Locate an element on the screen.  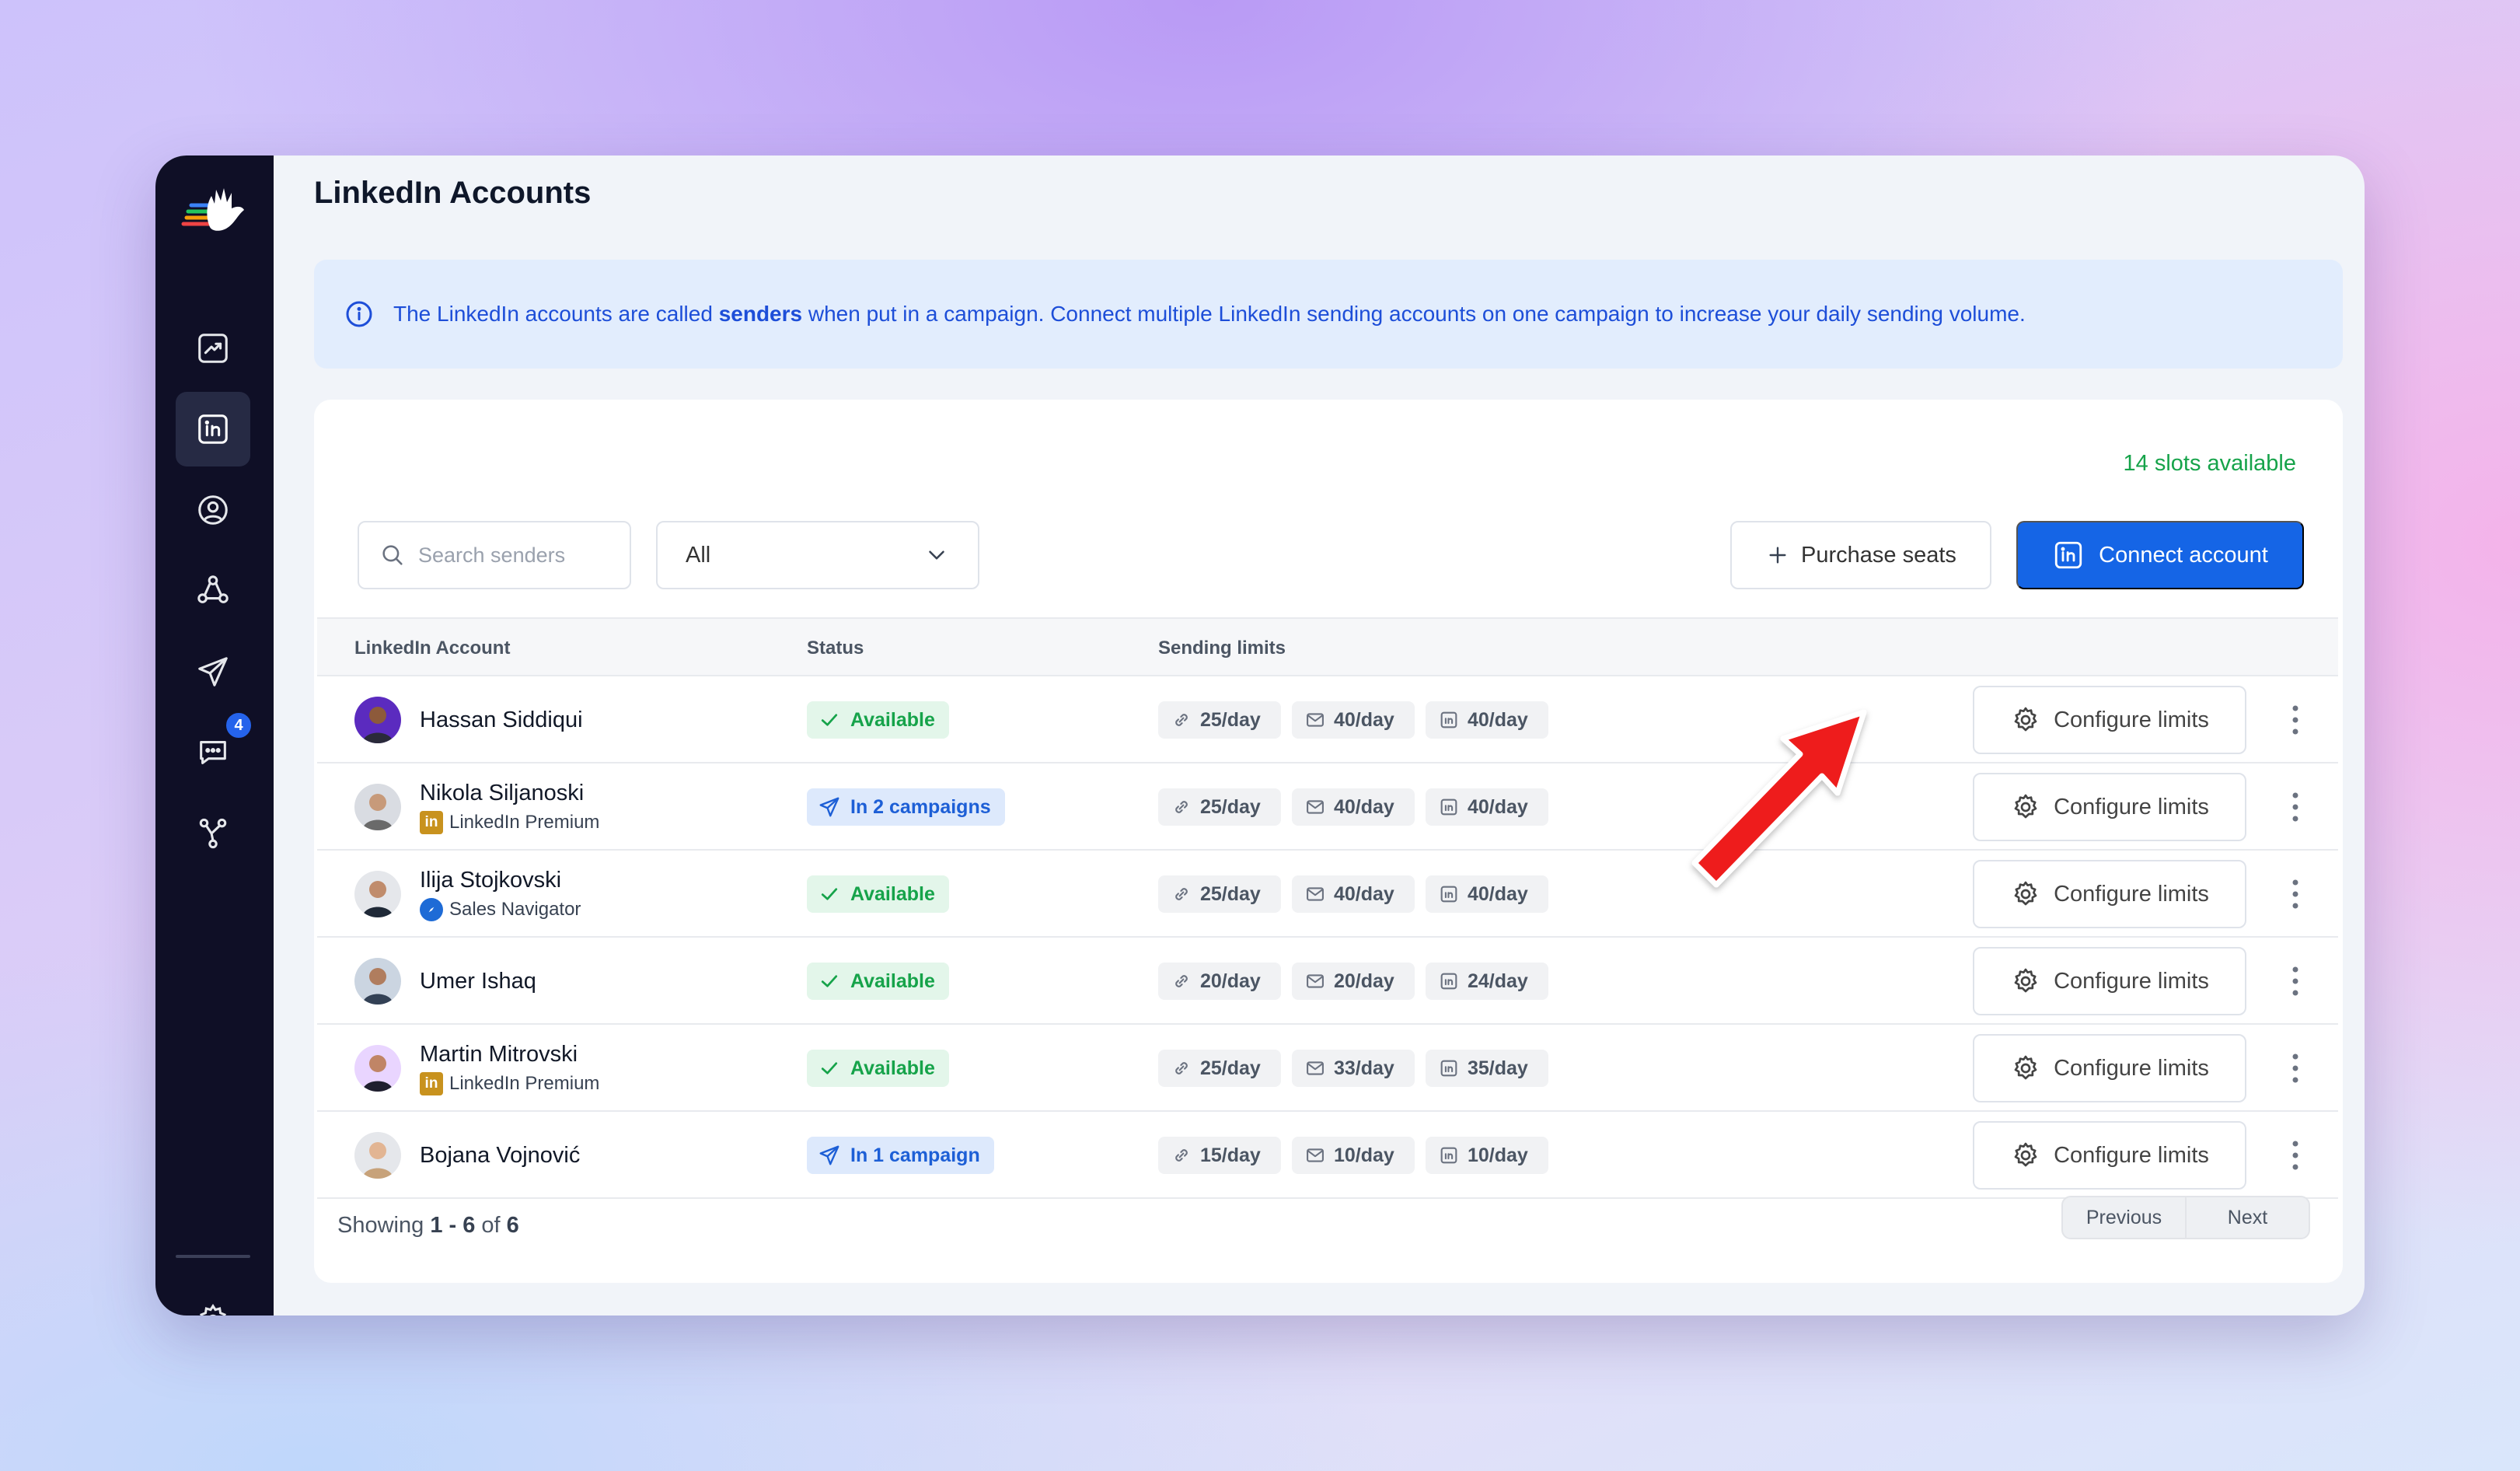
purchase-seats-button: Purchase seats is located at coordinates (1860, 555).